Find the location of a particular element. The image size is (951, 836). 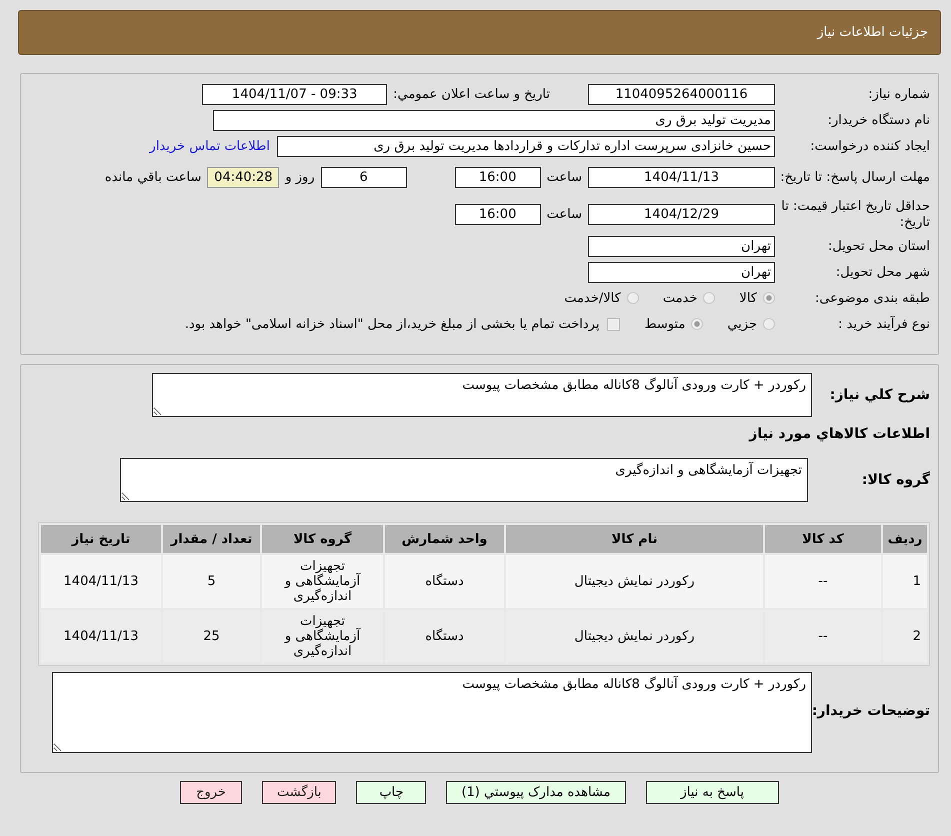

checkbox-label: پرداخت تمام یا بخشی از مبلغ خرید،از محل "اسناد خزانه اسلامی" خواهد بود. is located at coordinates (392, 324).